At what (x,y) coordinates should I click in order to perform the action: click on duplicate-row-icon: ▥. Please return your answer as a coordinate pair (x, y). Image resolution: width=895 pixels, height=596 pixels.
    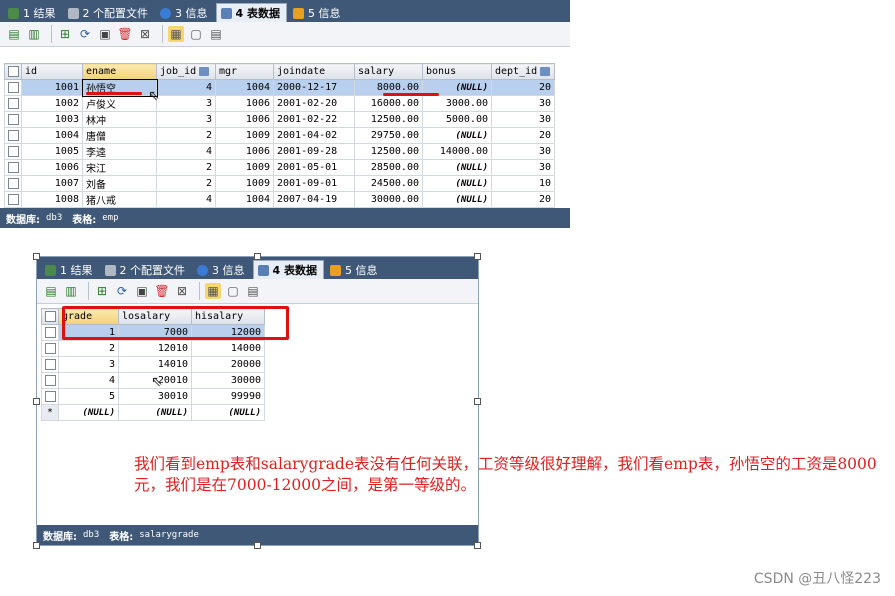
    Looking at the image, I should click on (34, 34).